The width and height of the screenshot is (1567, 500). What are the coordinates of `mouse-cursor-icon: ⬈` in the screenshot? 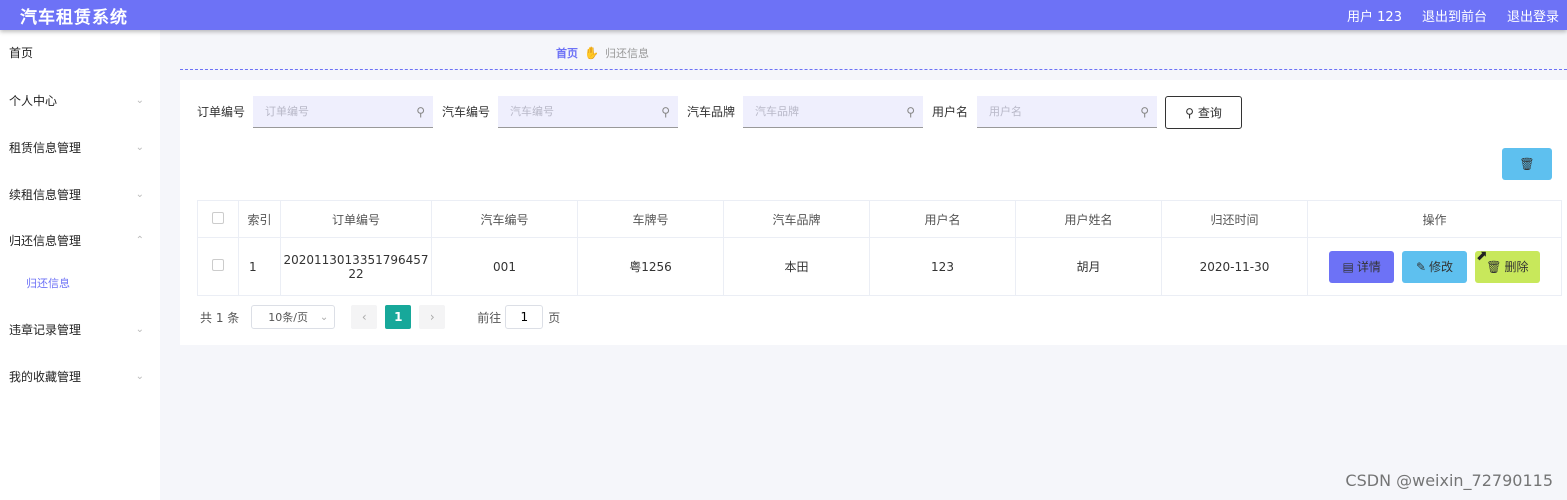 It's located at (1482, 256).